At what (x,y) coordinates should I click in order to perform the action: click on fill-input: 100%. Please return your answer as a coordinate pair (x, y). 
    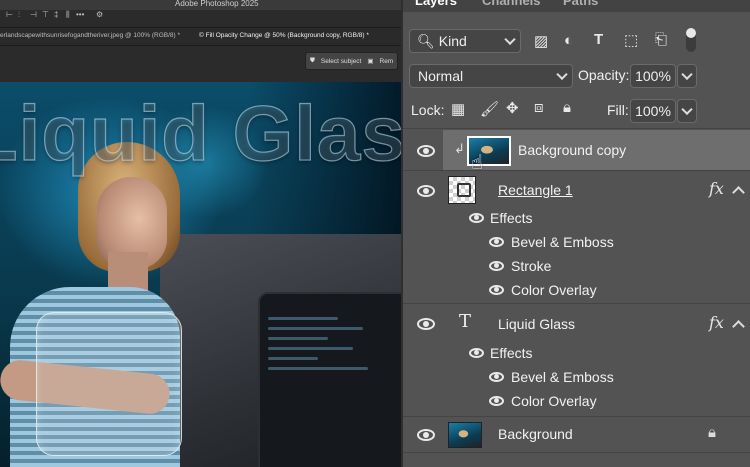
    Looking at the image, I should click on (653, 111).